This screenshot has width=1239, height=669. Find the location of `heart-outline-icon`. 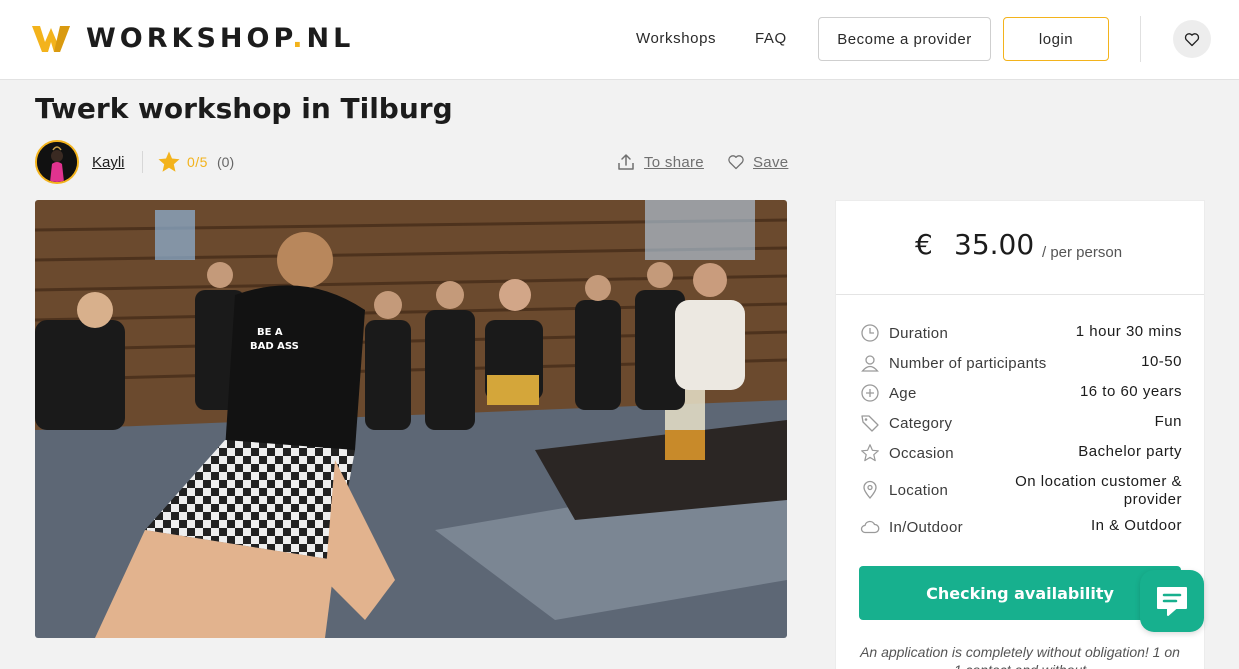

heart-outline-icon is located at coordinates (736, 162).